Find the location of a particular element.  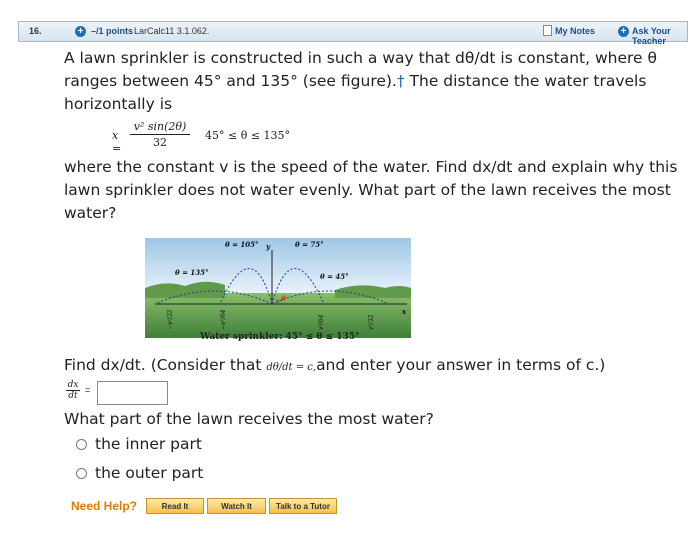

tick-v2-32: v²/32 is located at coordinates (371, 322).